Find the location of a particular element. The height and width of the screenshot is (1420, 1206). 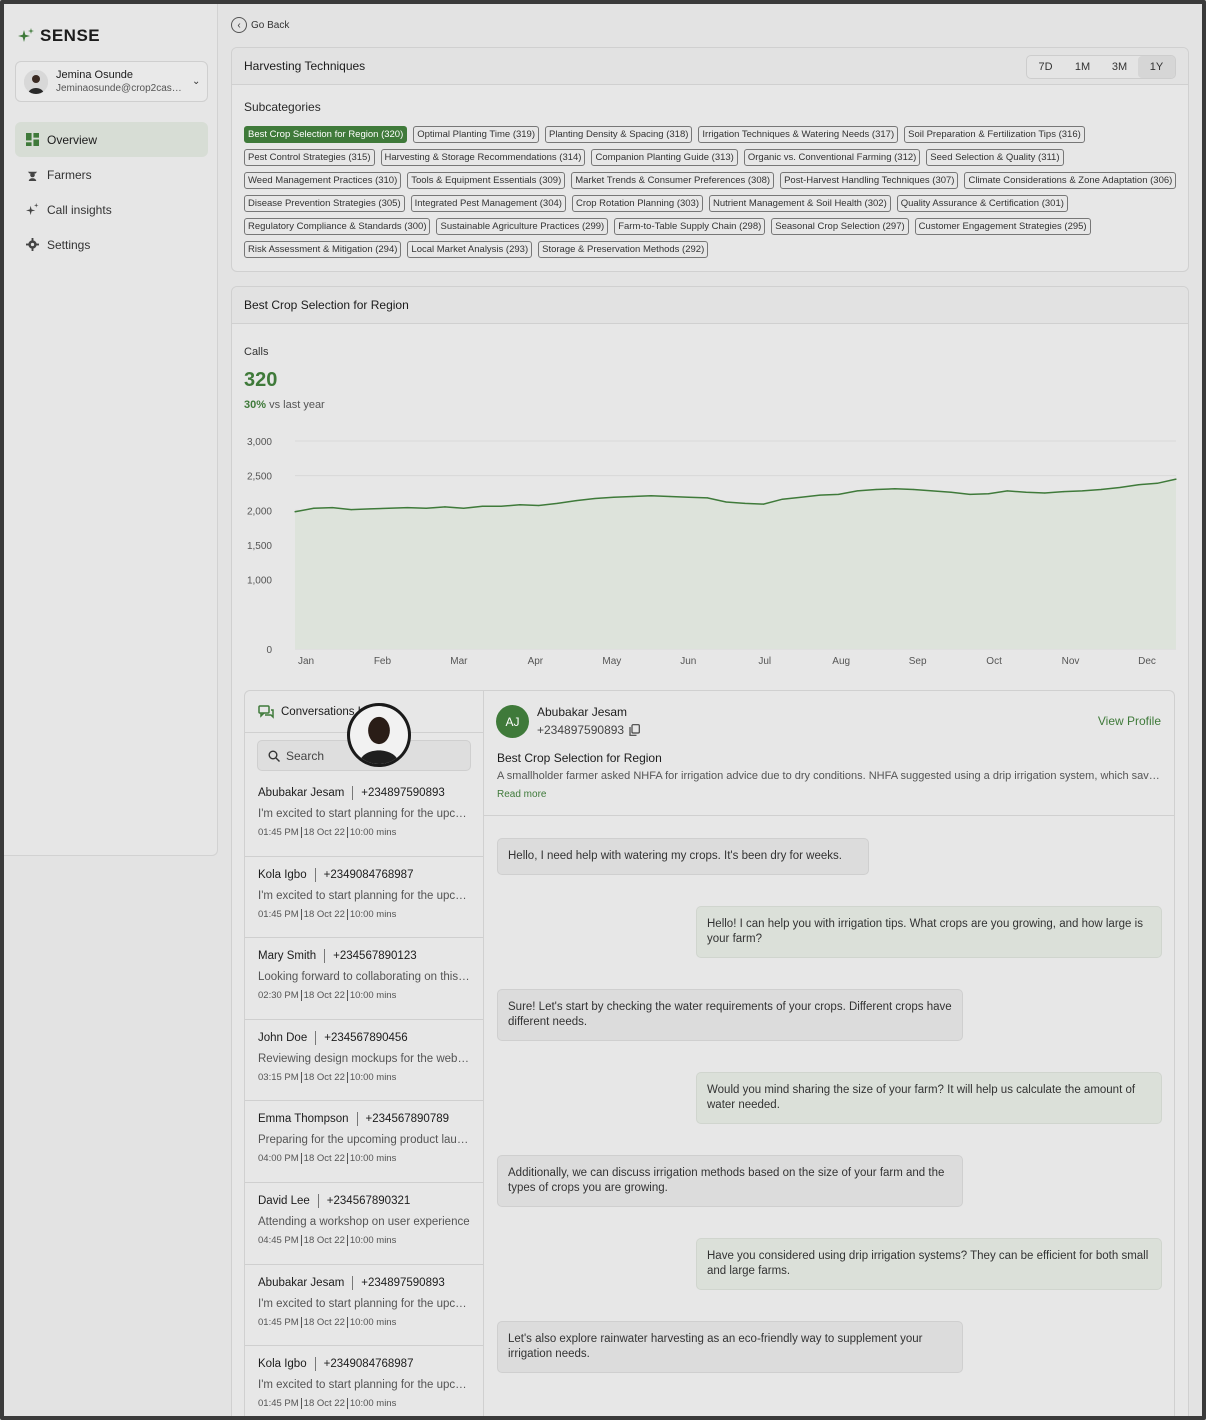

subcategory-chip: Risk Assessment & Mitigation (294) is located at coordinates (323, 249).